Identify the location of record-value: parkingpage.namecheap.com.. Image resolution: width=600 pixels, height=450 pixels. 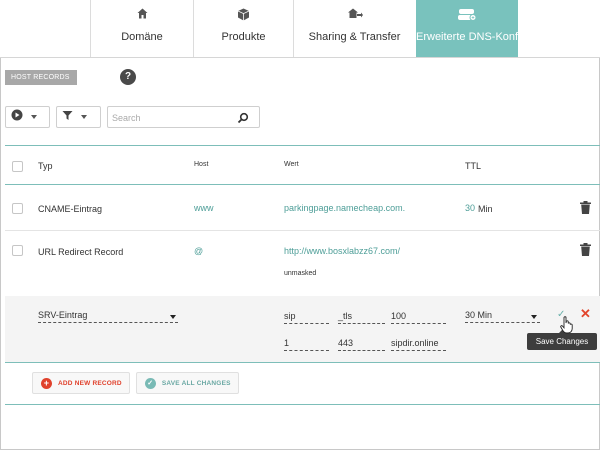
(344, 208).